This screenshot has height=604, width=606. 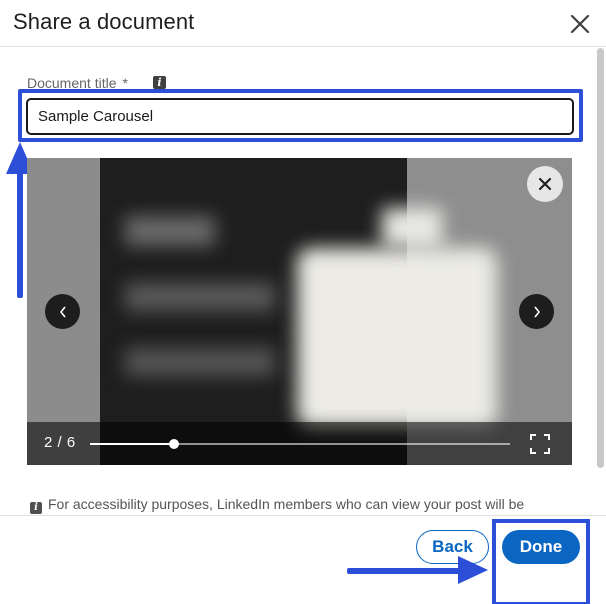 What do you see at coordinates (600, 258) in the screenshot?
I see `scrollbar` at bounding box center [600, 258].